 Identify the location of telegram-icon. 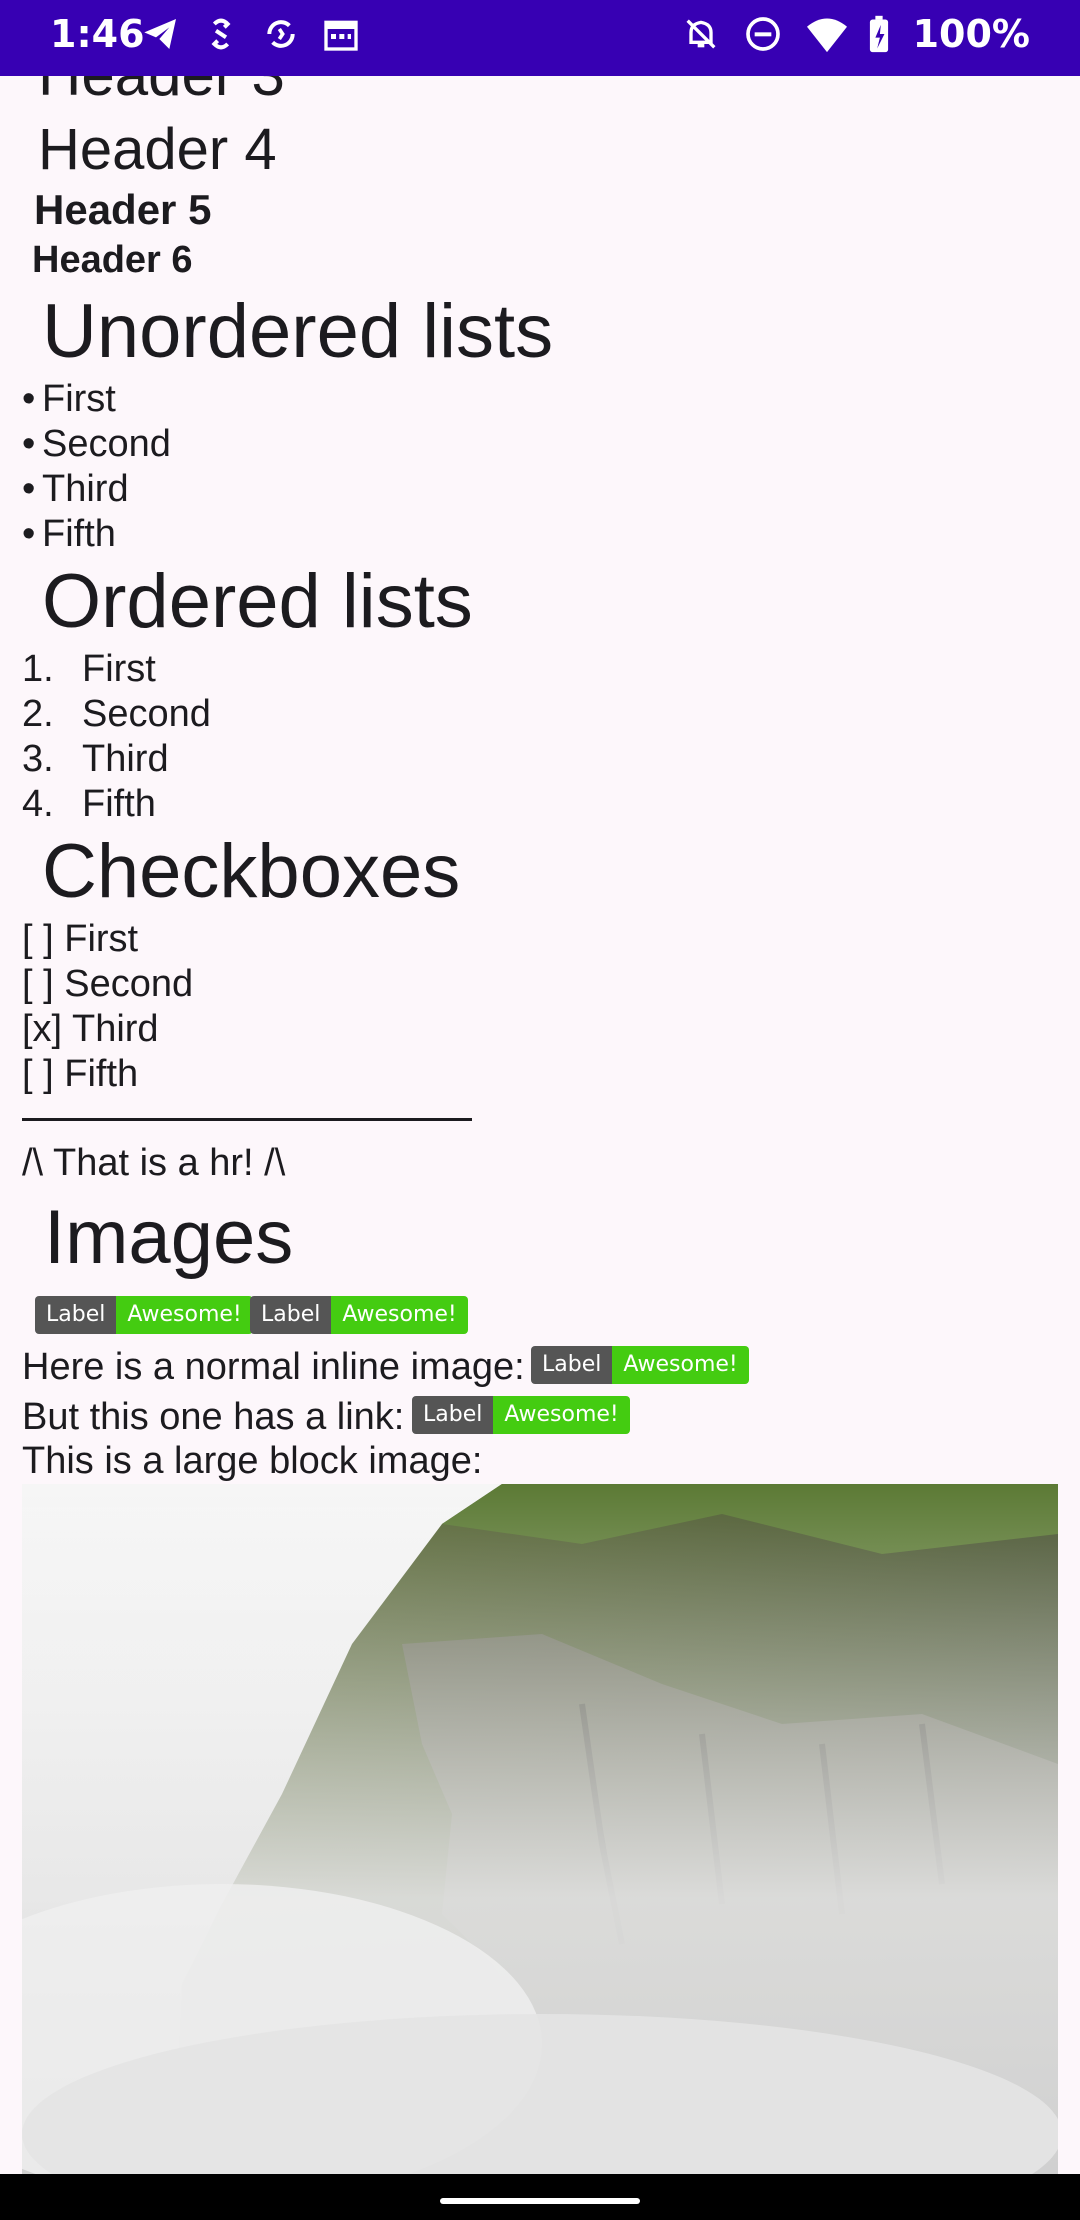
(161, 37).